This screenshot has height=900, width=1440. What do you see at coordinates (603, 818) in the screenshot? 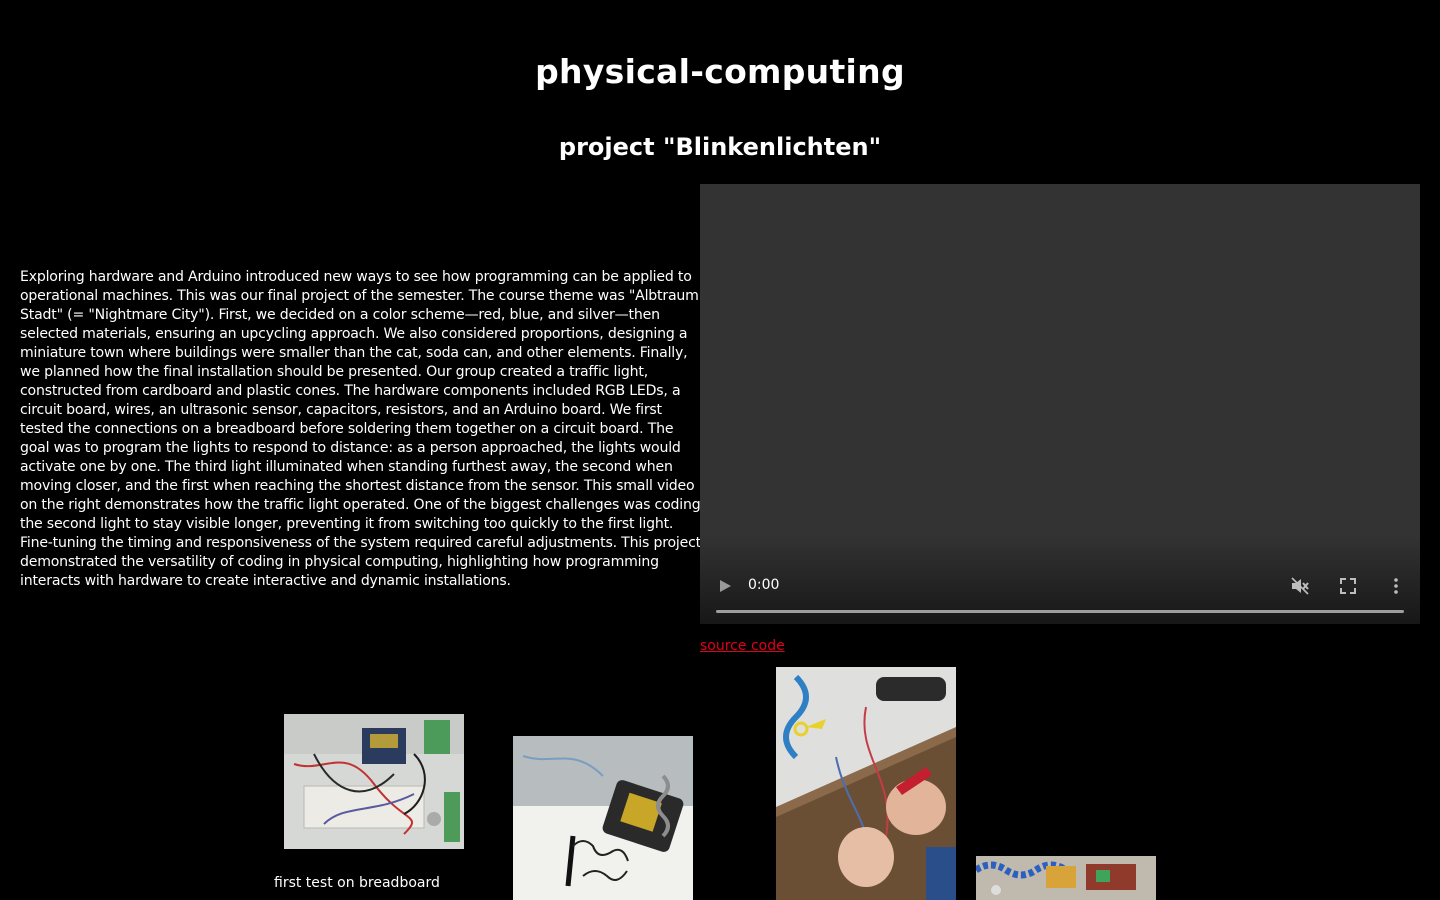
I see `photo-soldering-station` at bounding box center [603, 818].